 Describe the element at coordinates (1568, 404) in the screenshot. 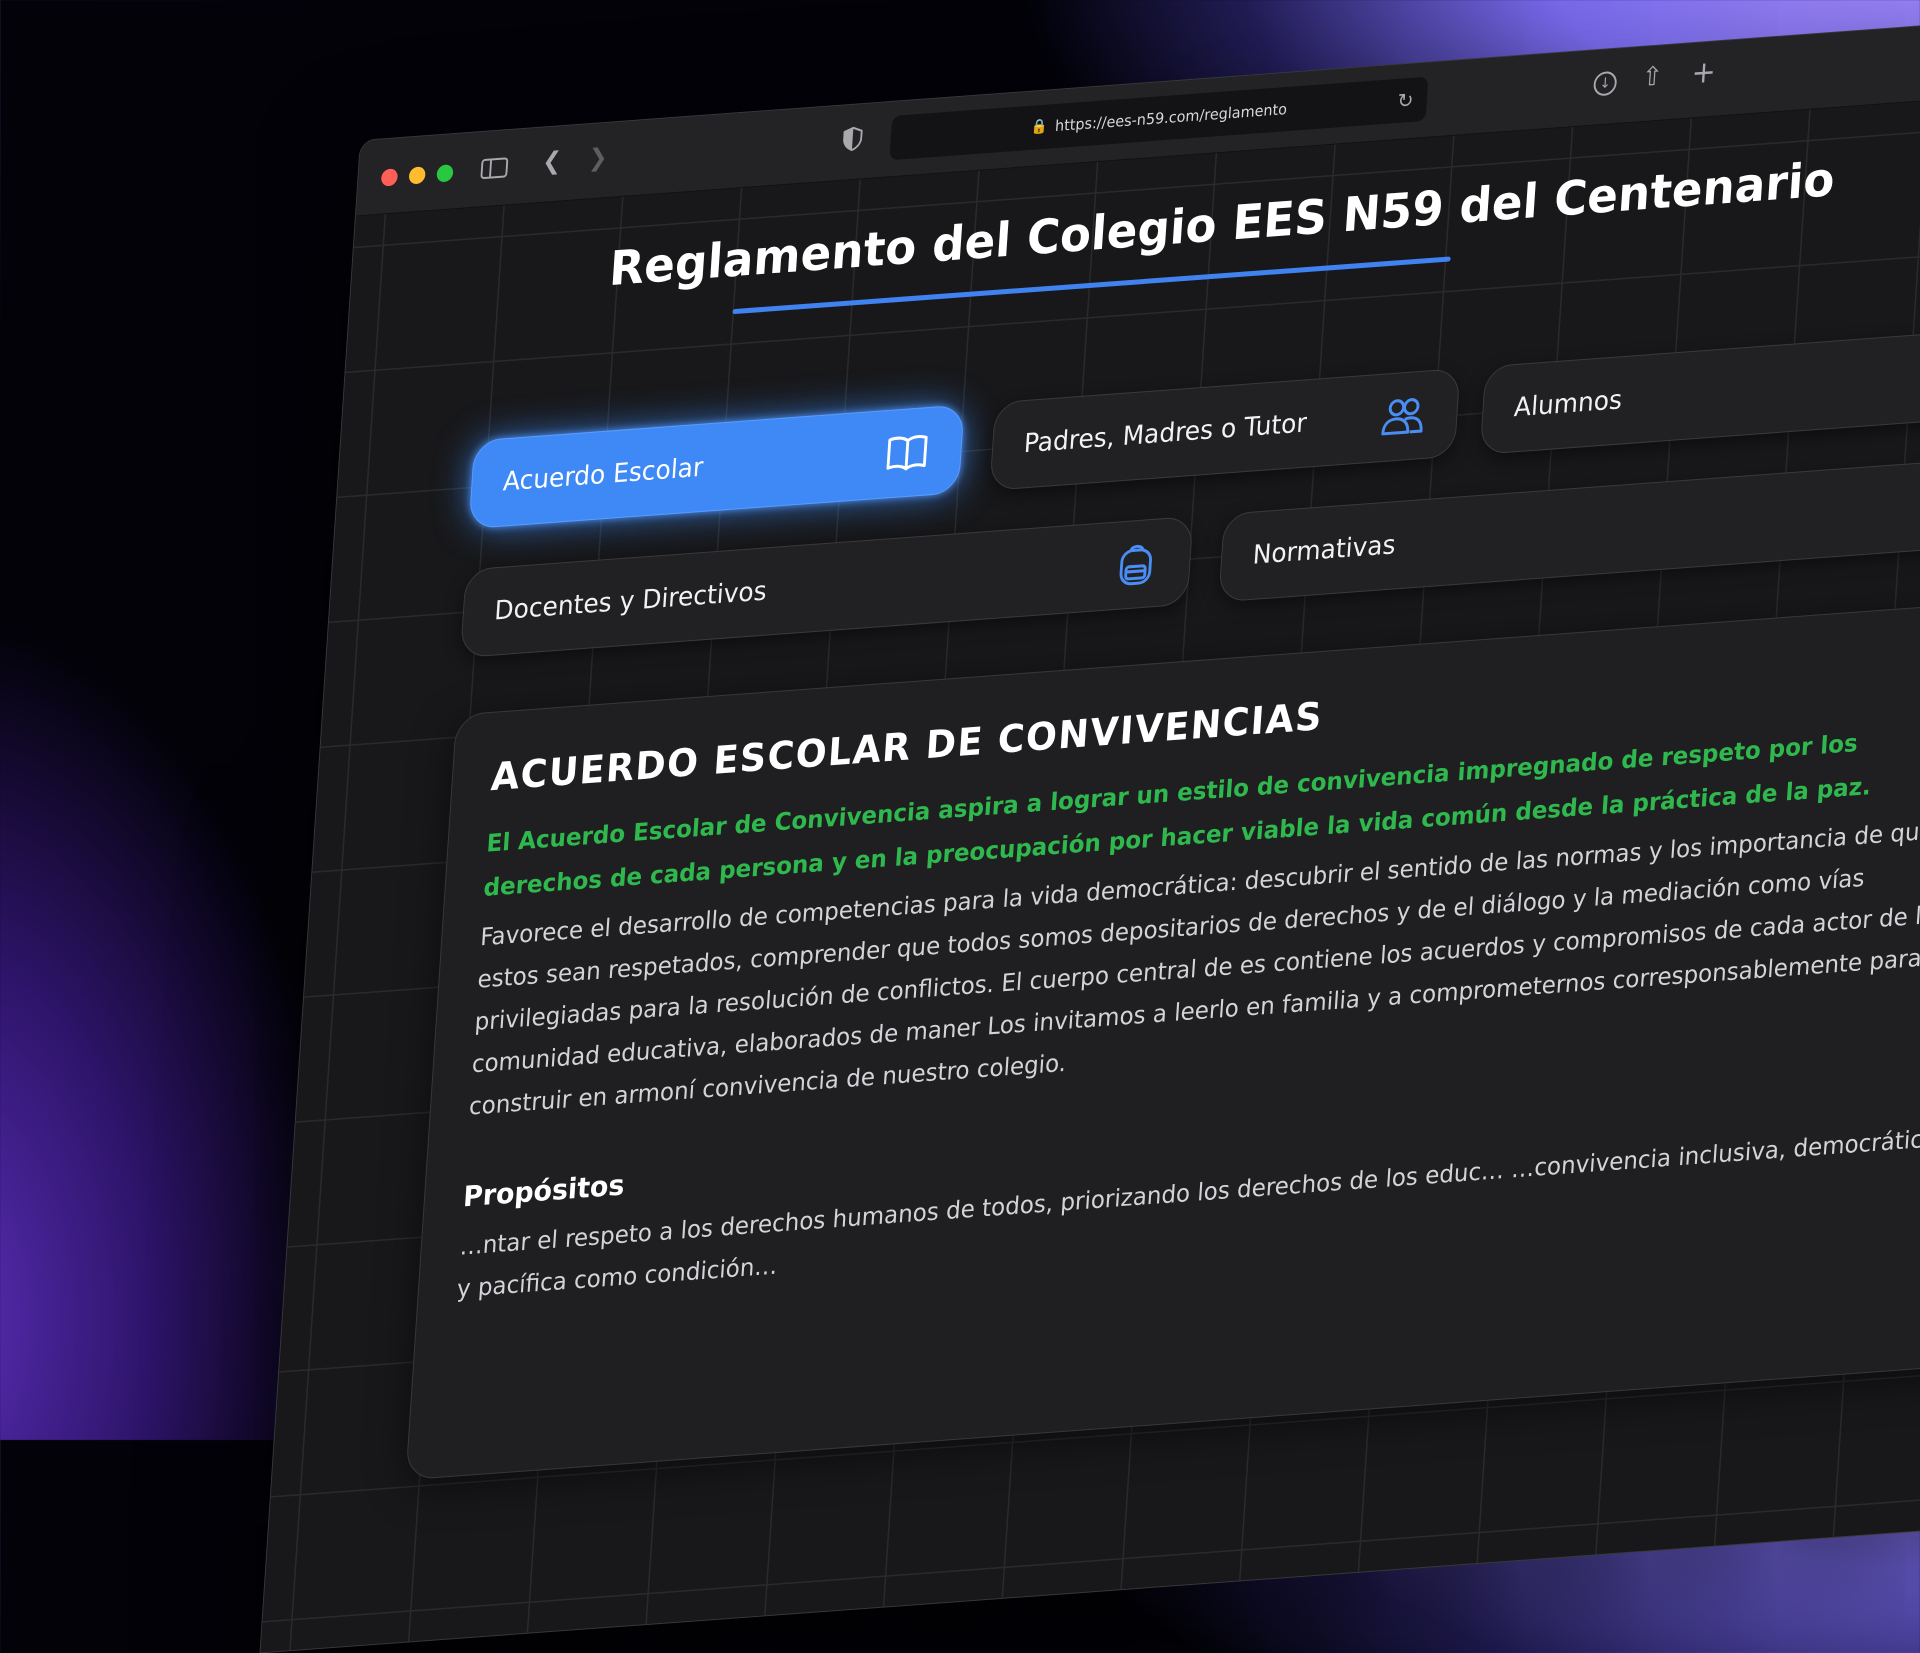

I see `nav-card-label: Alumnos` at that location.